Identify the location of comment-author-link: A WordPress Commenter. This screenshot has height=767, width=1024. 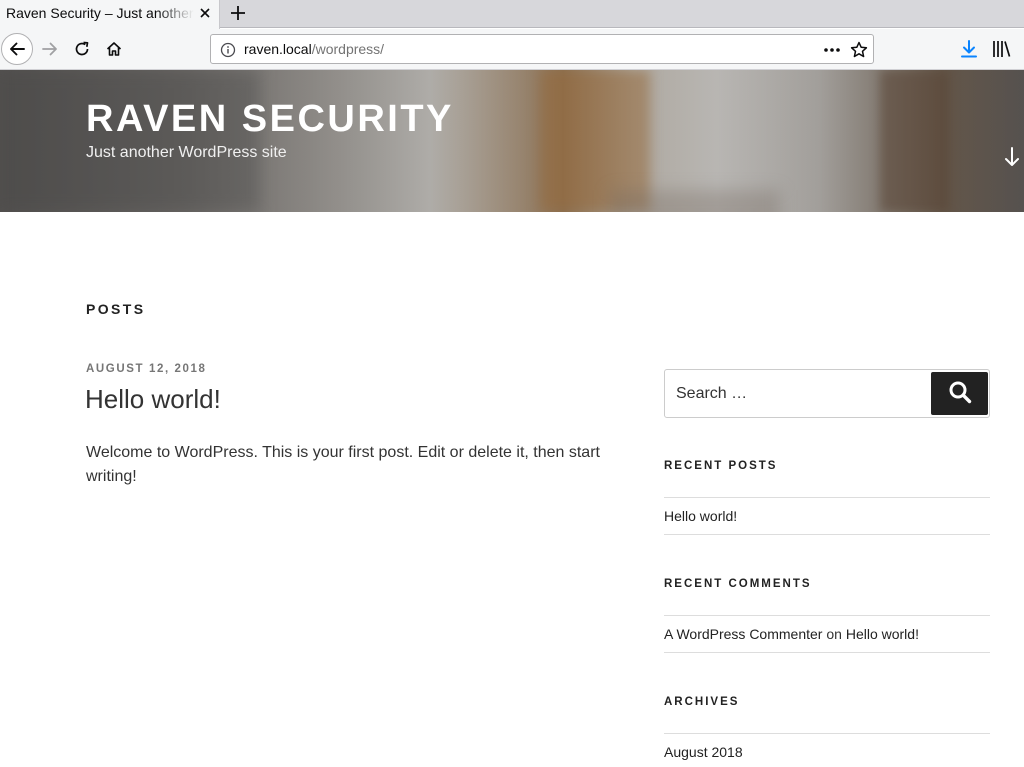
(743, 634).